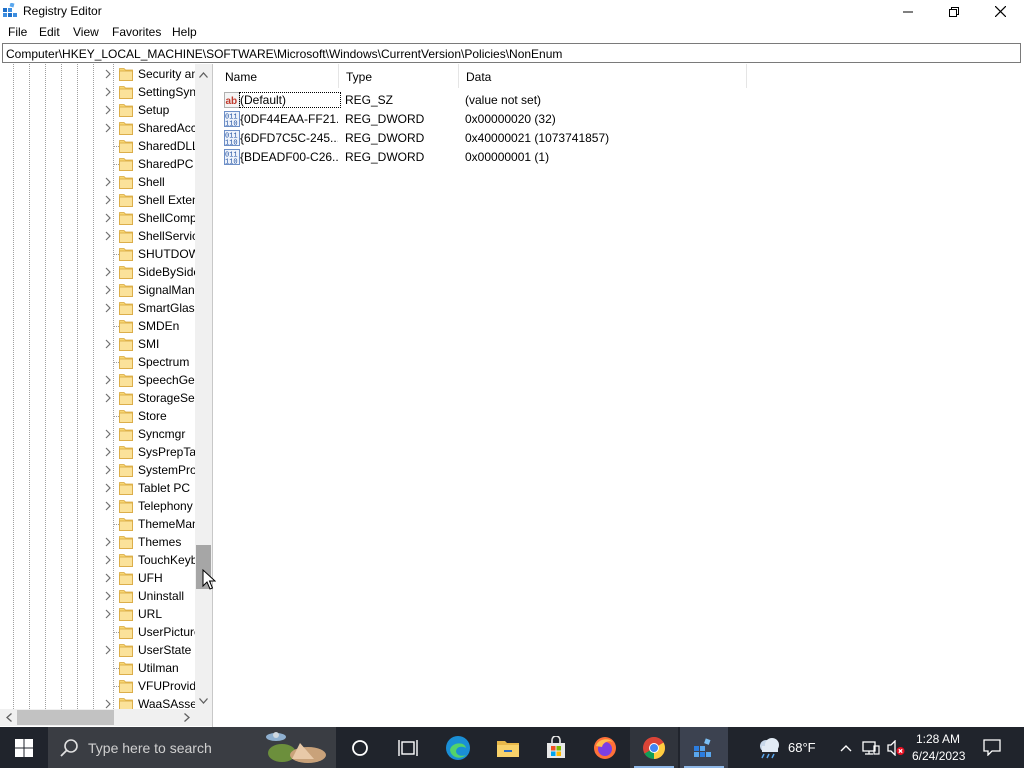 The height and width of the screenshot is (768, 1024). Describe the element at coordinates (203, 386) in the screenshot. I see `tree-vertical-scrollbar` at that location.